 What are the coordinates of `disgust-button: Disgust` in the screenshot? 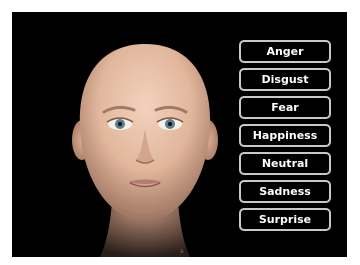 It's located at (285, 79).